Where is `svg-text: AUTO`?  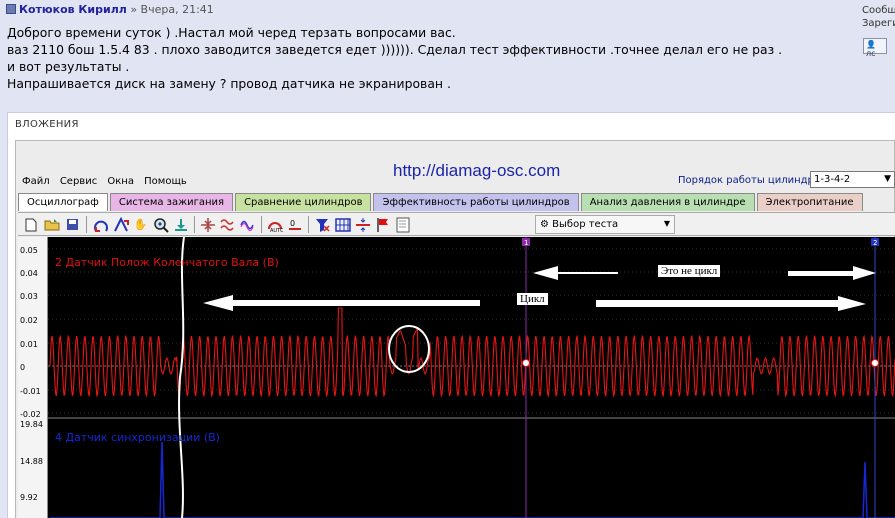 svg-text: AUTO is located at coordinates (276, 230).